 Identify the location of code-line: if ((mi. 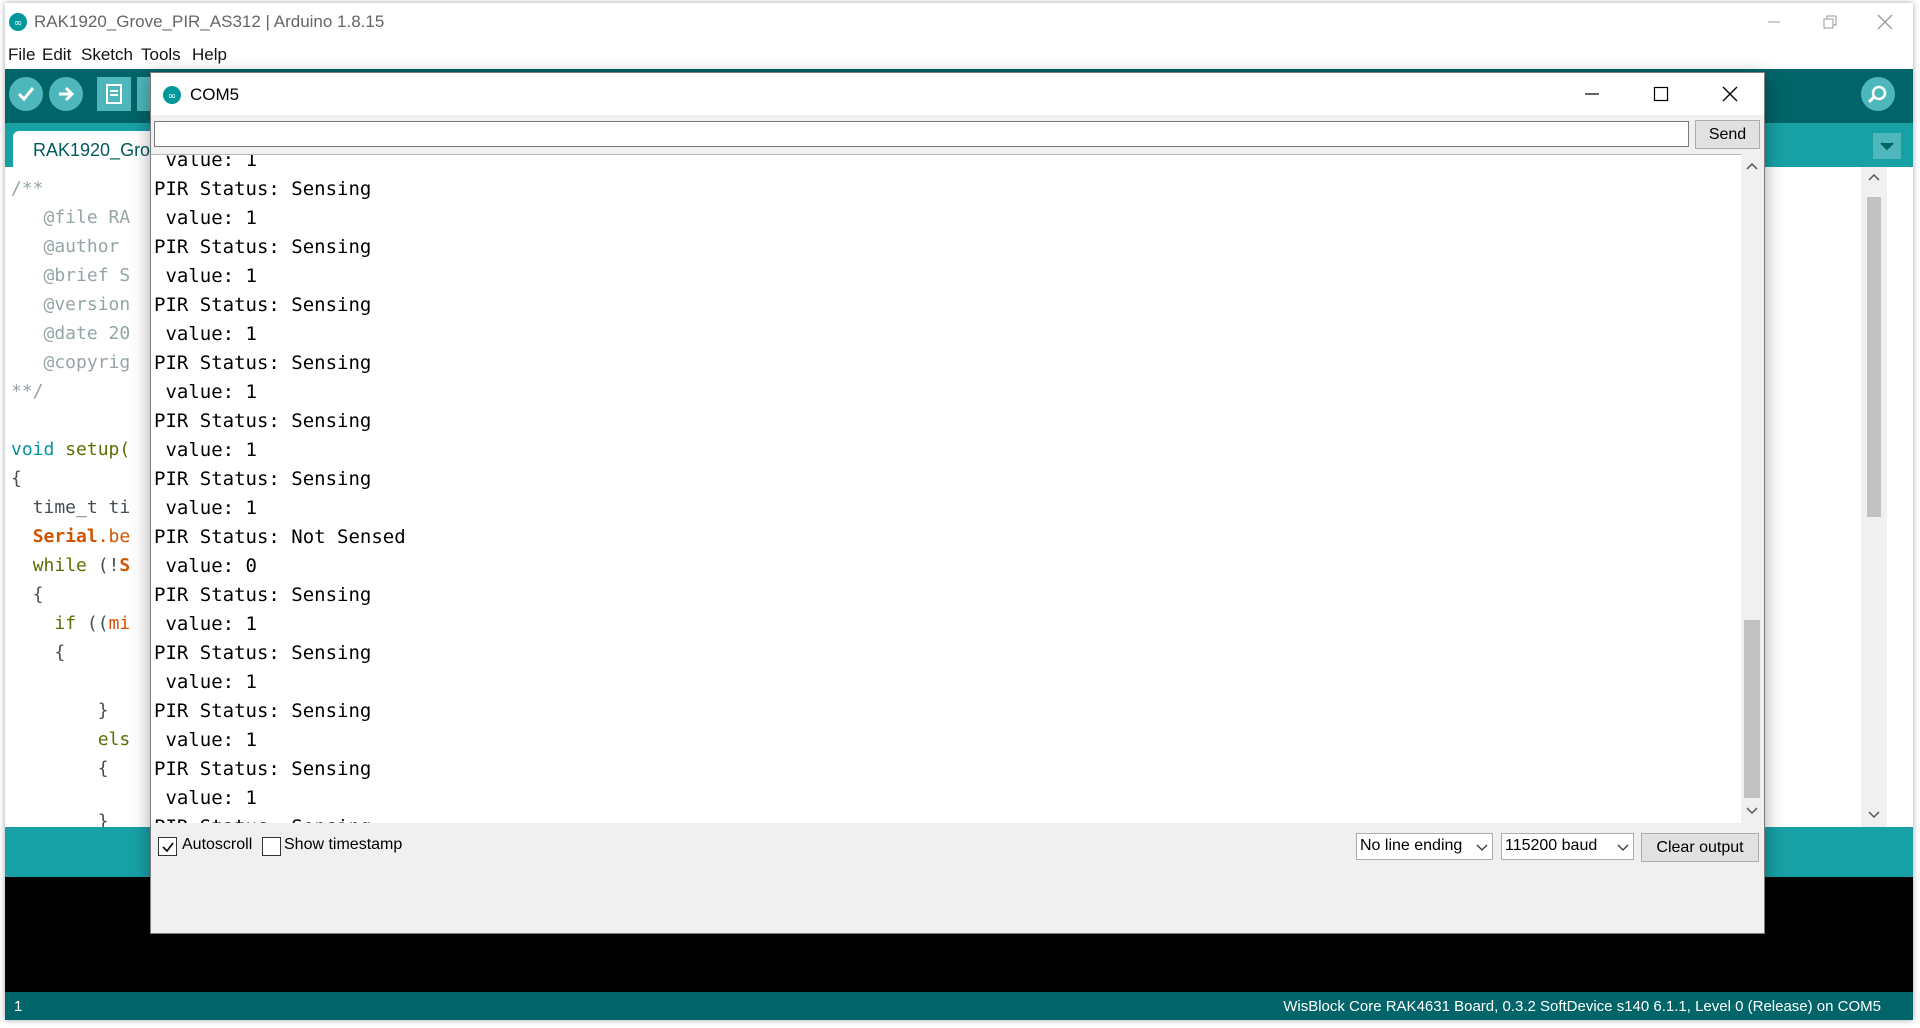
(92, 623).